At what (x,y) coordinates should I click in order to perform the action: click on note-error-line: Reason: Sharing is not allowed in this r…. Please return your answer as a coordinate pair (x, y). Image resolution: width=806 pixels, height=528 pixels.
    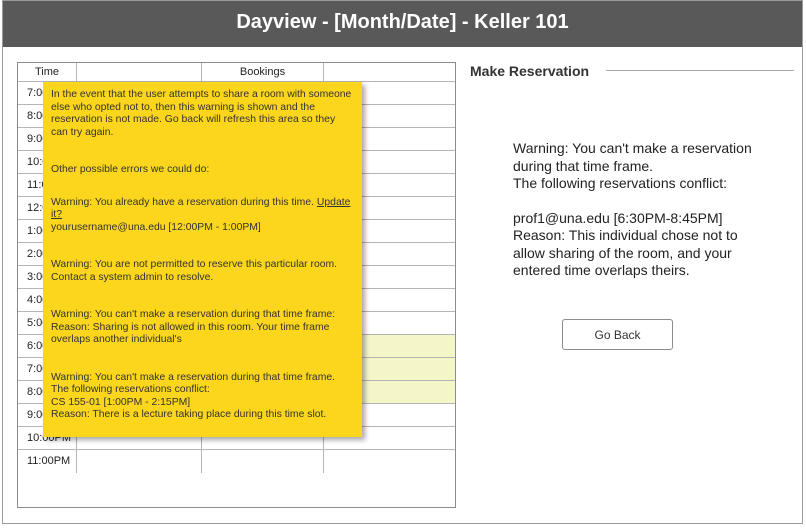
    Looking at the image, I should click on (190, 333).